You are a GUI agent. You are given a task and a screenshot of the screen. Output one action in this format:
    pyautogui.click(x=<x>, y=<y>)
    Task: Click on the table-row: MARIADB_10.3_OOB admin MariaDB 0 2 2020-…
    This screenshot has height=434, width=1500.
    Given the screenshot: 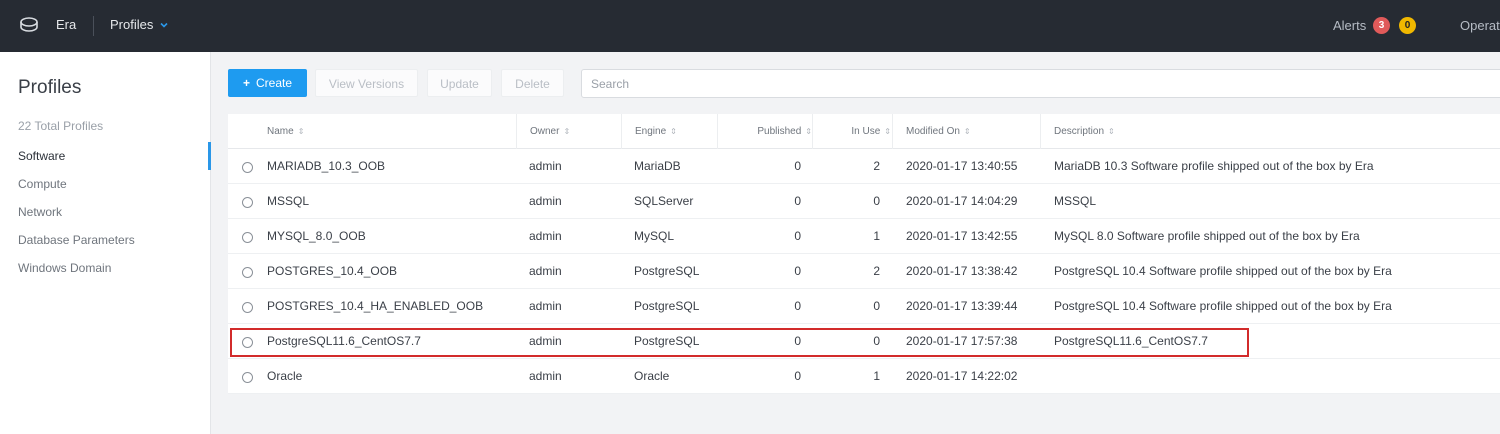 What is the action you would take?
    pyautogui.click(x=864, y=166)
    